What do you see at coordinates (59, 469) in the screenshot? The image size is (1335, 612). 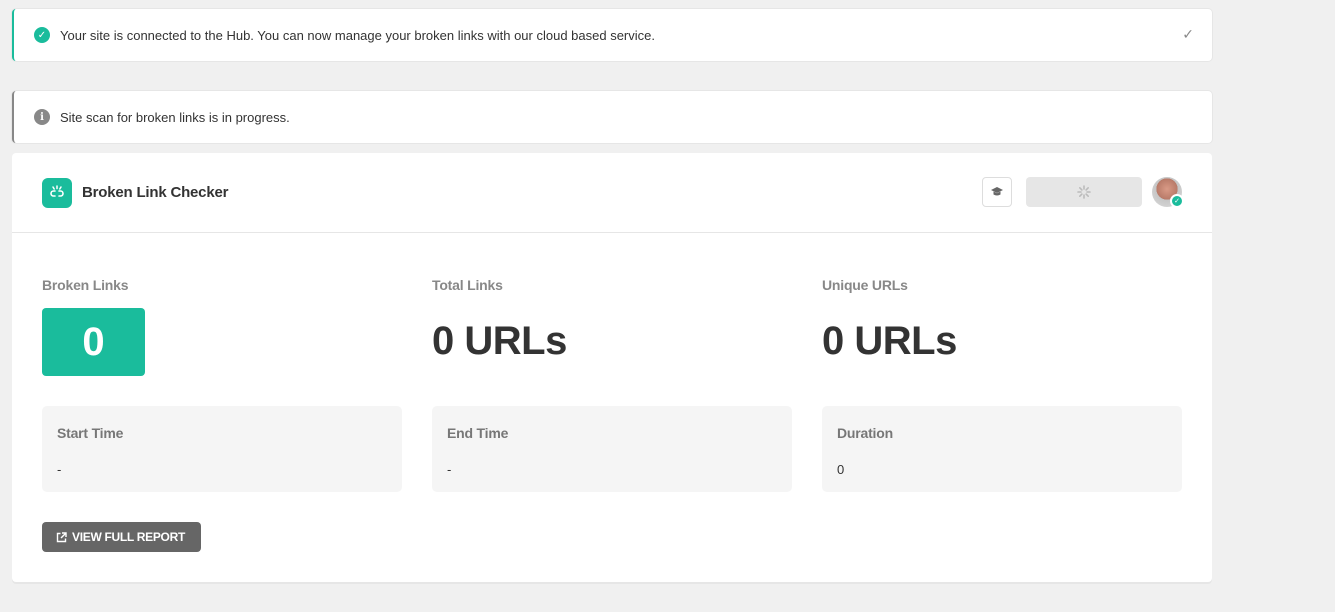 I see `start-time-value: -` at bounding box center [59, 469].